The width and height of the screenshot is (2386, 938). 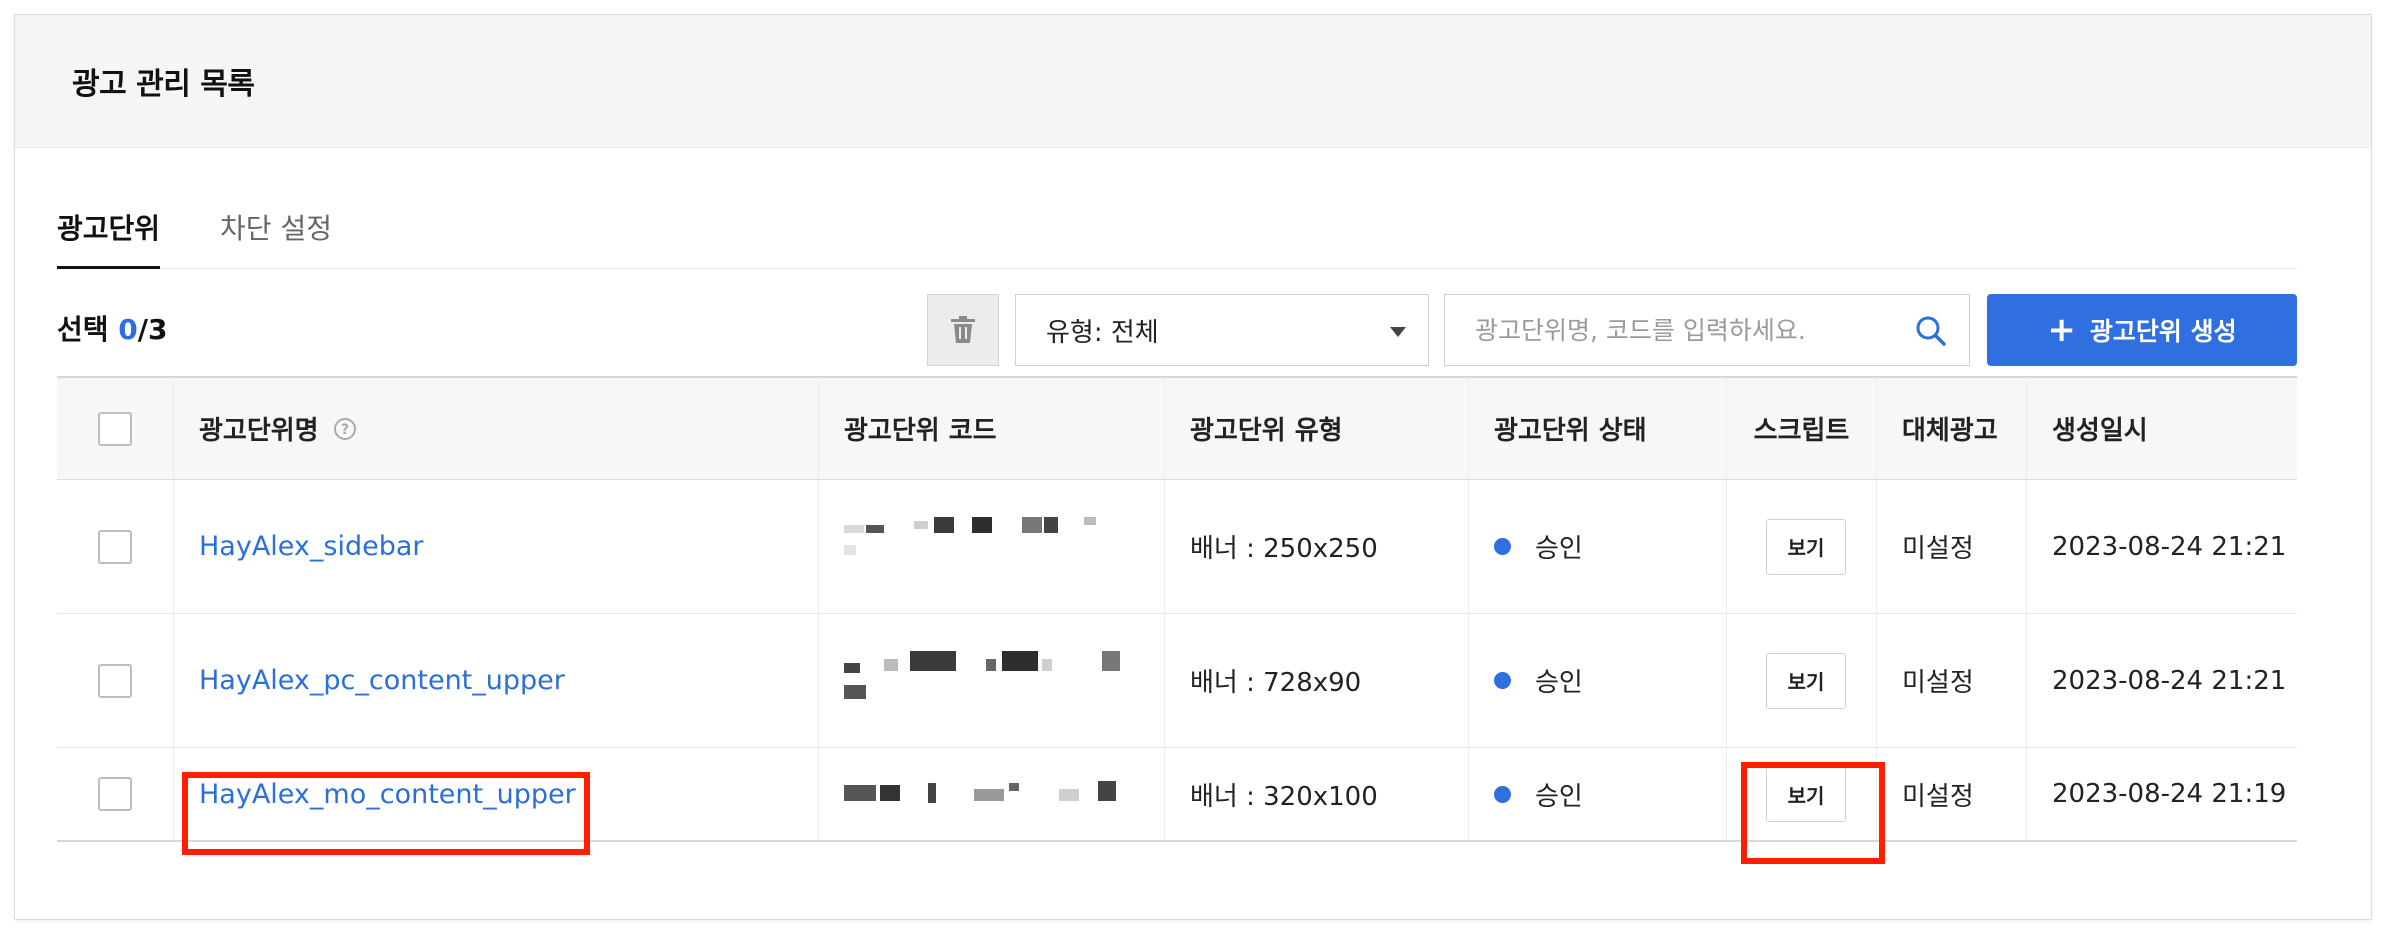 I want to click on column-header-name: 광고단위명 ?, so click(x=496, y=428).